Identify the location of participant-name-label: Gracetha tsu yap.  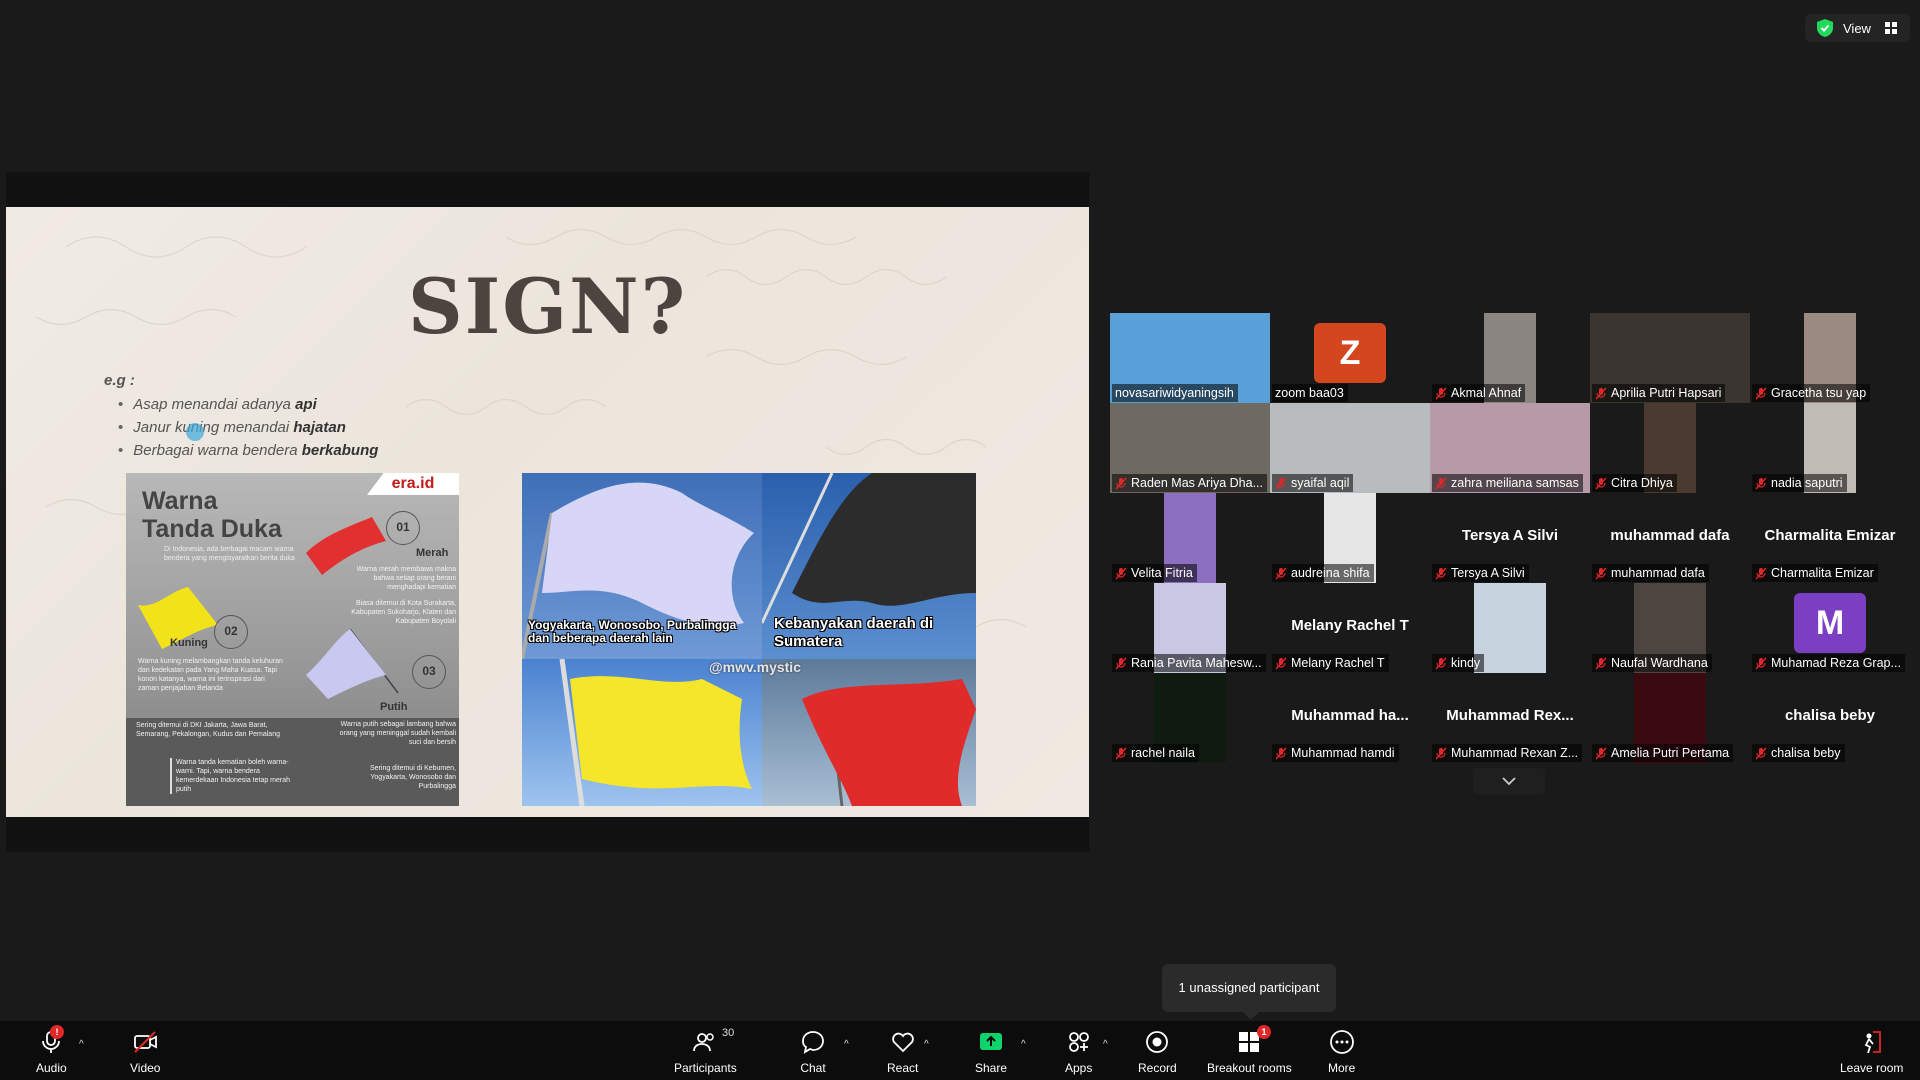
(1811, 393).